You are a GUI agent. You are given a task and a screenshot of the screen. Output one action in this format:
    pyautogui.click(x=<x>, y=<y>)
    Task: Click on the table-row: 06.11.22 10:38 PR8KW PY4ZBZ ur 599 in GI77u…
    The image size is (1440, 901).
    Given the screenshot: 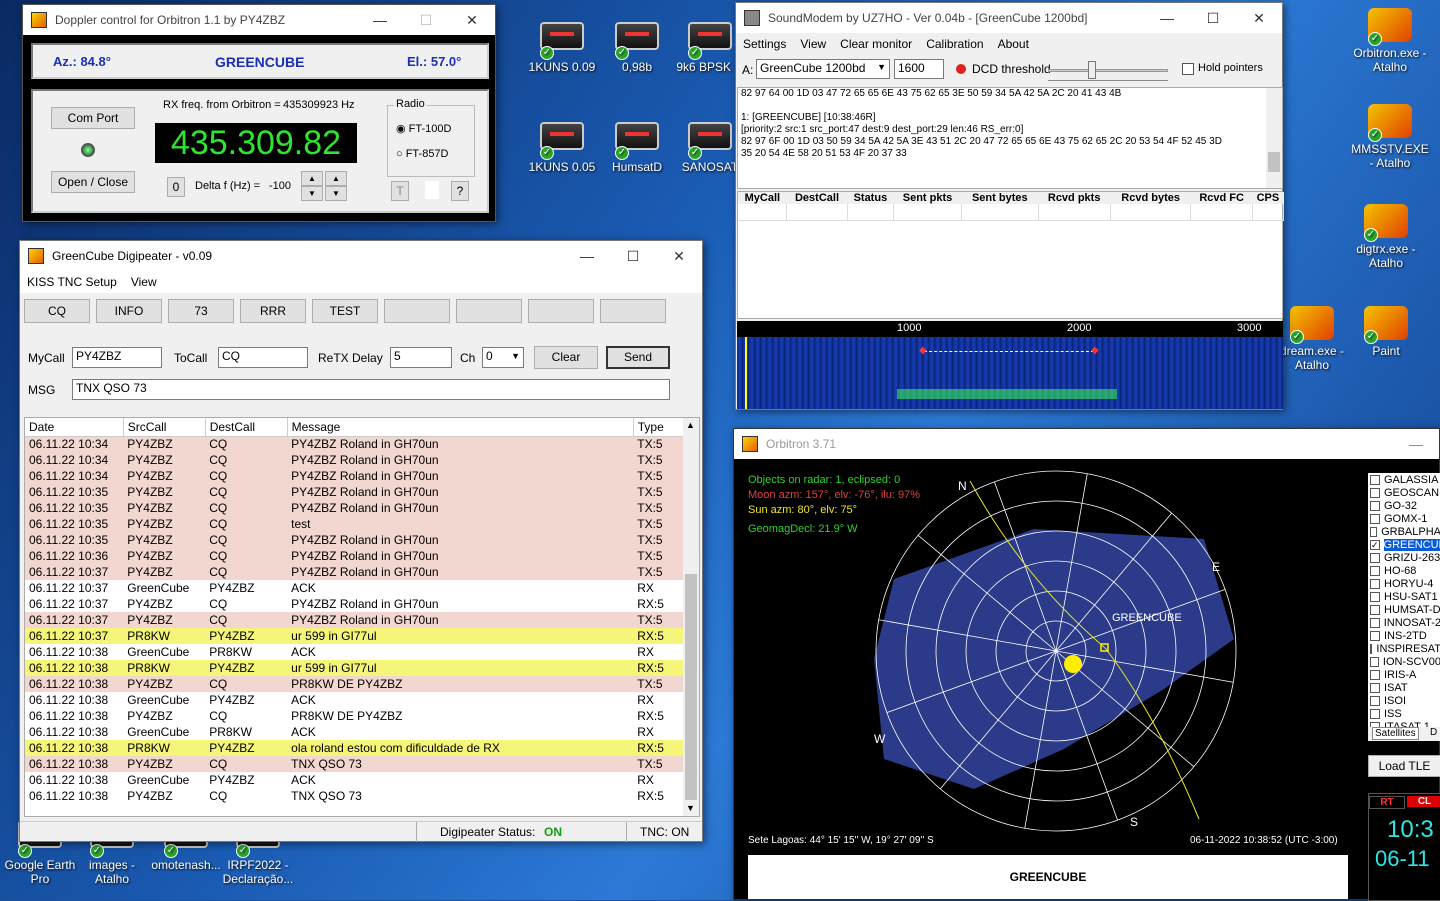 What is the action you would take?
    pyautogui.click(x=355, y=668)
    